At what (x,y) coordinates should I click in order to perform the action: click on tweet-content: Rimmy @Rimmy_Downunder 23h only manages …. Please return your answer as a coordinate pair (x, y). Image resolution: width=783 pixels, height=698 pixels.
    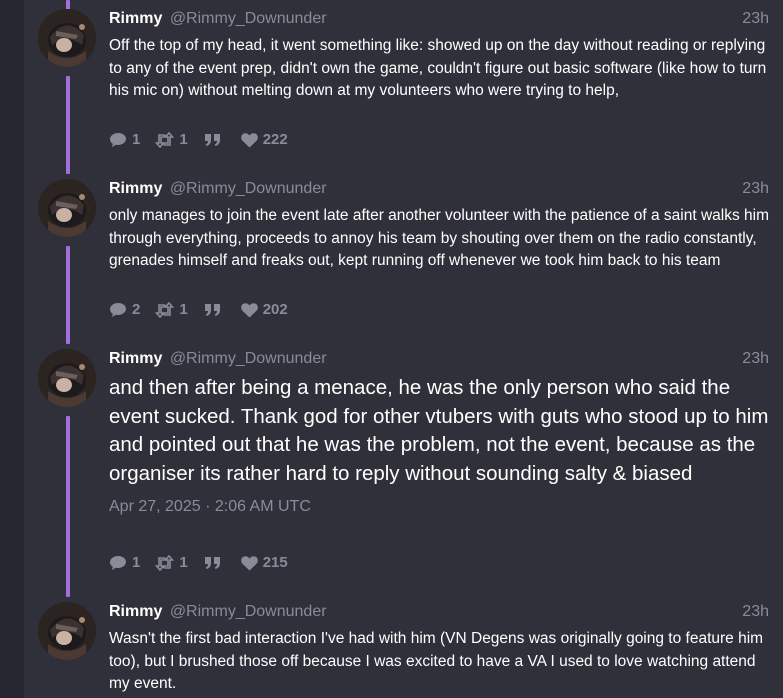
    Looking at the image, I should click on (439, 226).